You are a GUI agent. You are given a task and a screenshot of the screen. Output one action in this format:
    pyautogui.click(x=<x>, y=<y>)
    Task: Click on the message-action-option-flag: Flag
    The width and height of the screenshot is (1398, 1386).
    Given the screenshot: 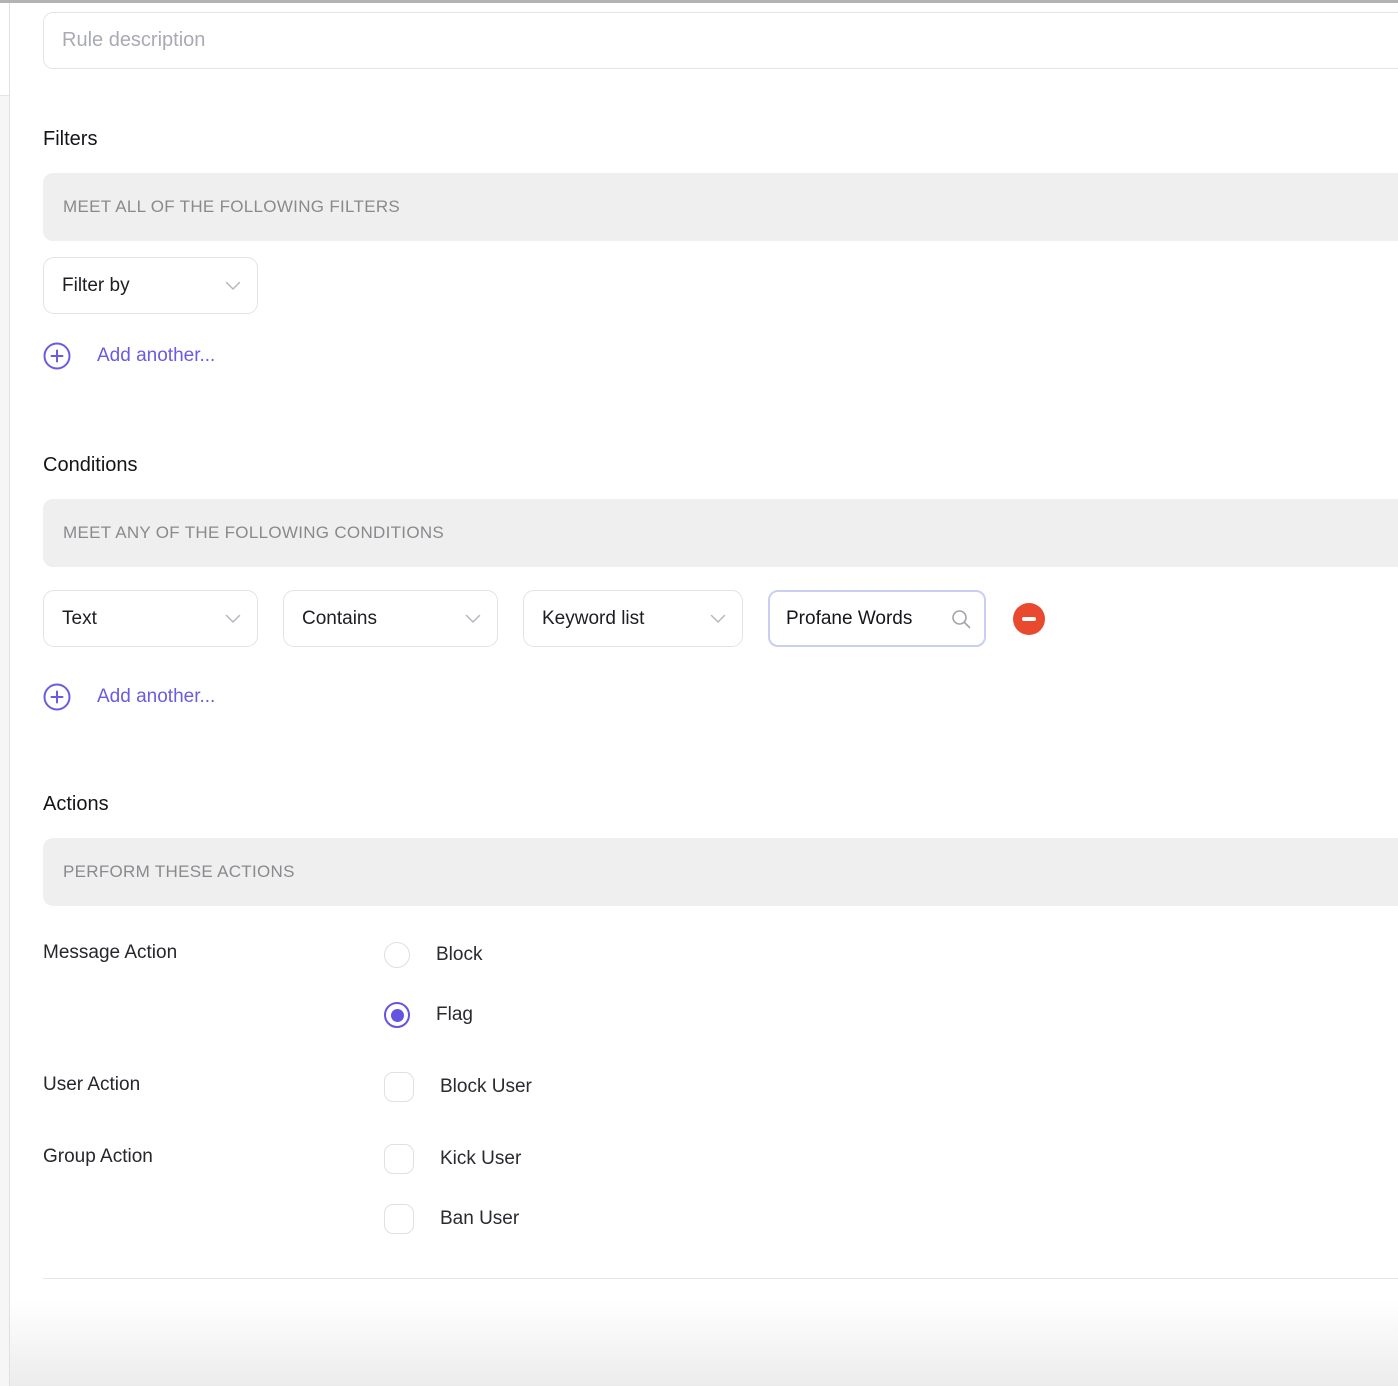 What is the action you would take?
    pyautogui.click(x=433, y=1015)
    